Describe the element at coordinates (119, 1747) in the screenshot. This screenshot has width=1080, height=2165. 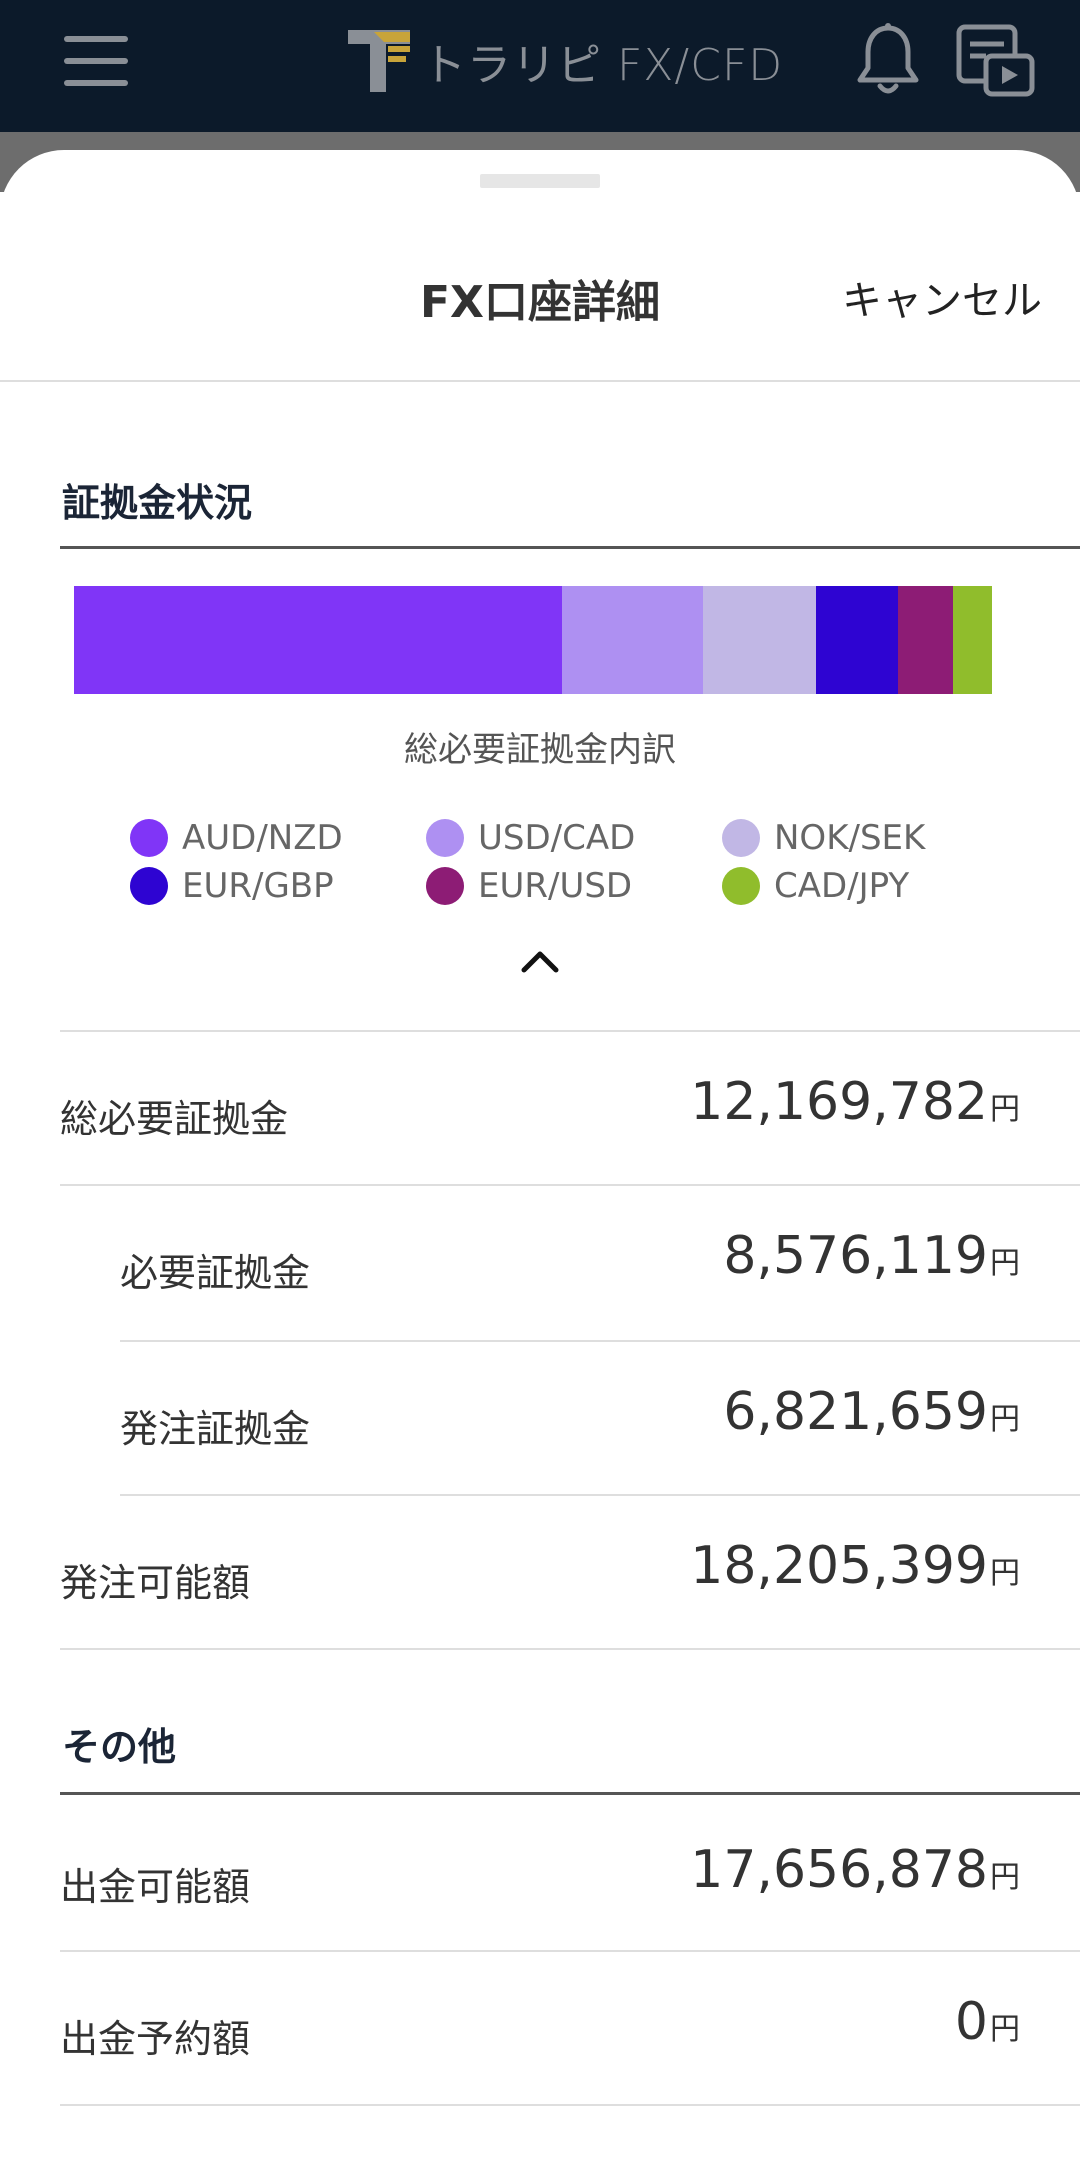
I see `other-section-title: その他` at that location.